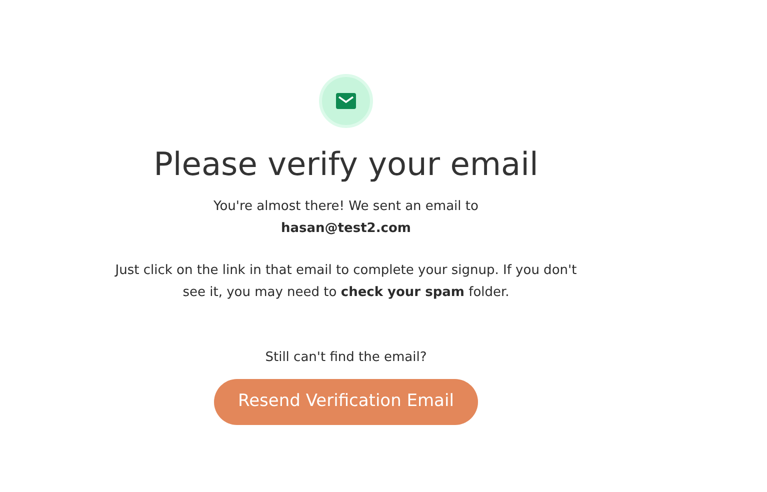  Describe the element at coordinates (346, 358) in the screenshot. I see `prompt-text: Still can't find the email?` at that location.